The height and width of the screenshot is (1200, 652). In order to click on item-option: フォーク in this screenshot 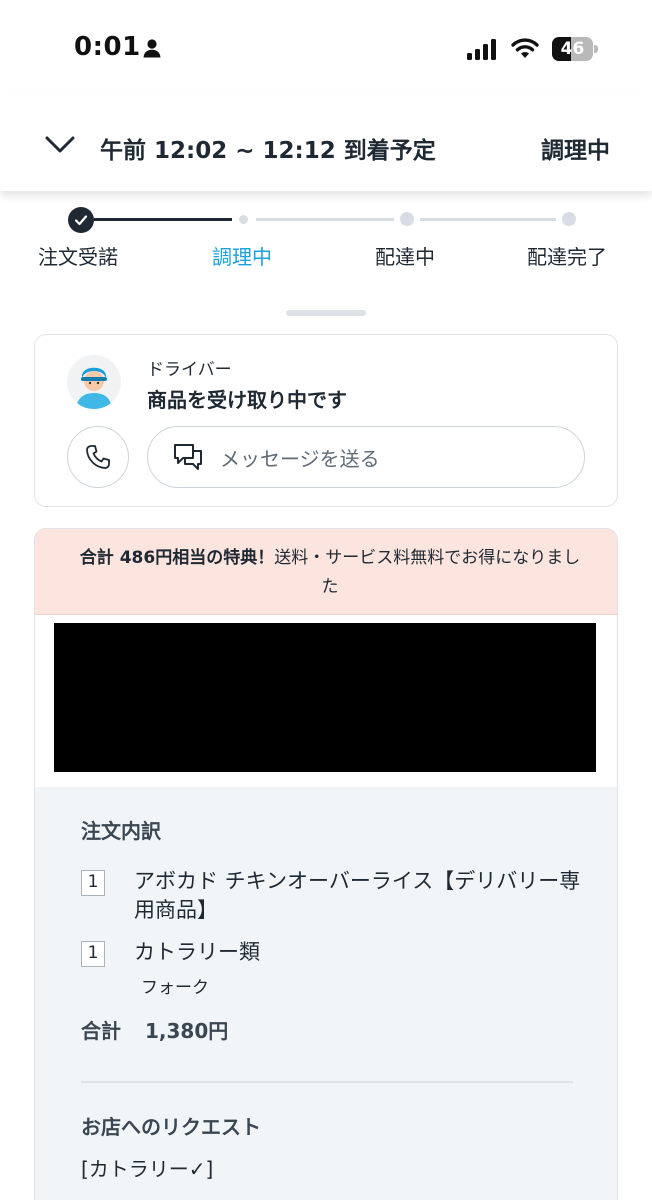, I will do `click(175, 988)`.